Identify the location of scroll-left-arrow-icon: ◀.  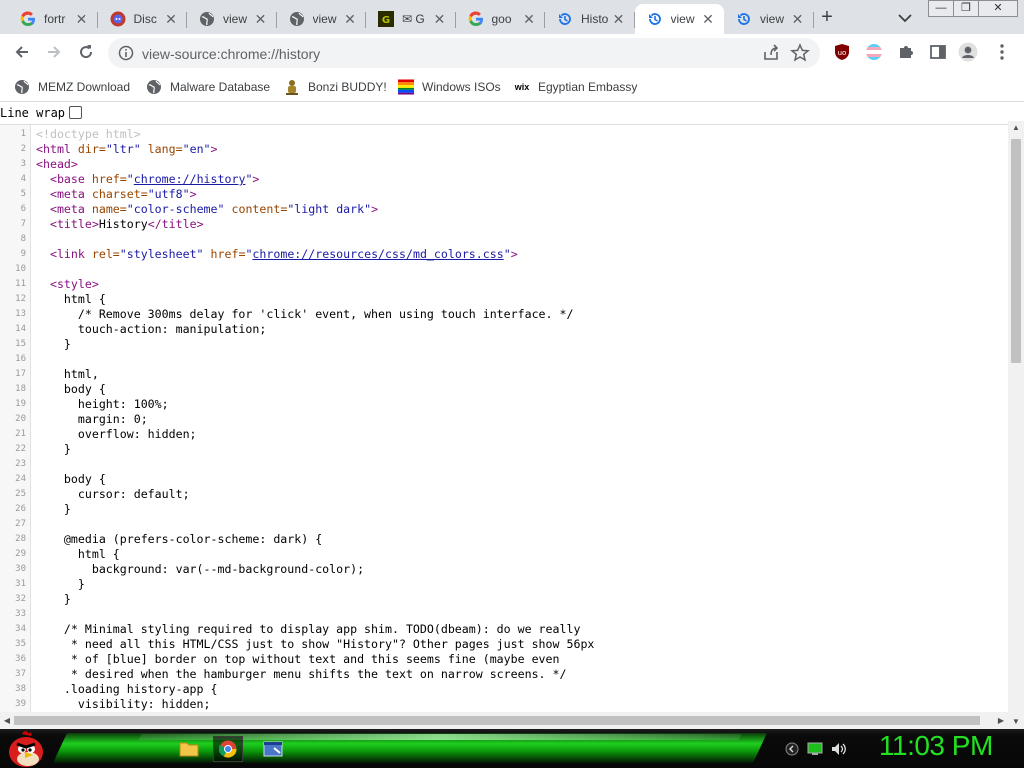
(7, 720).